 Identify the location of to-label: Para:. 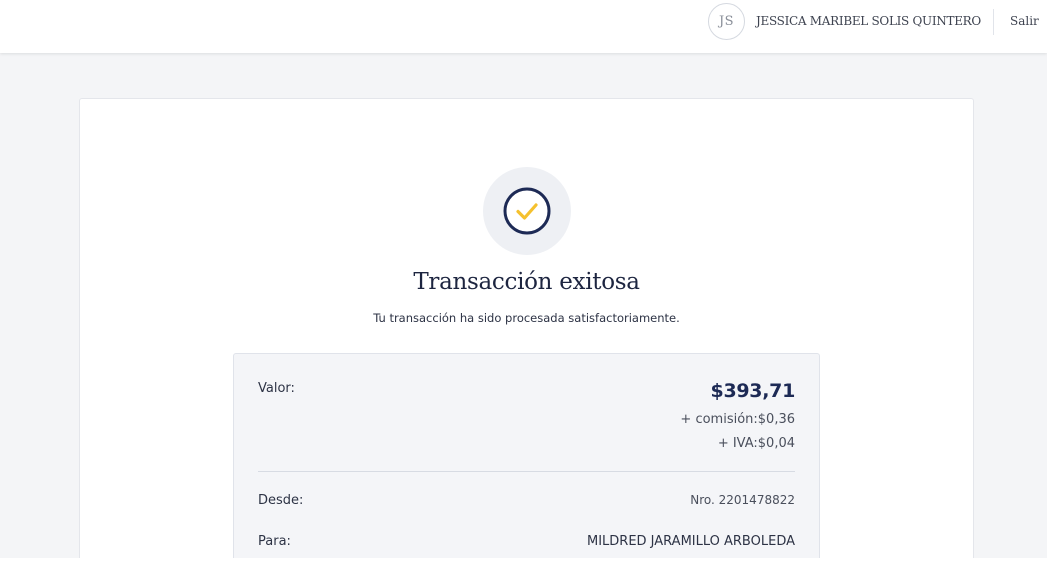
(274, 541).